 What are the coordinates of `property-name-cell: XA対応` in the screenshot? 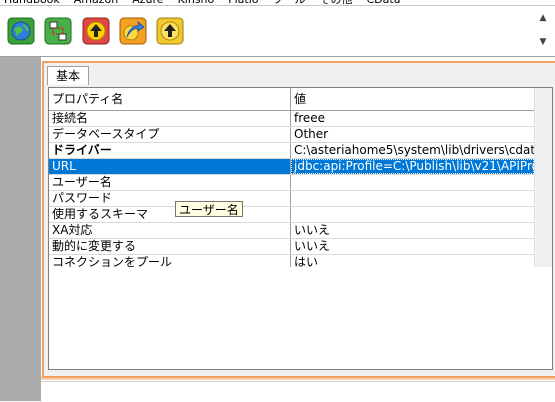 It's located at (170, 230).